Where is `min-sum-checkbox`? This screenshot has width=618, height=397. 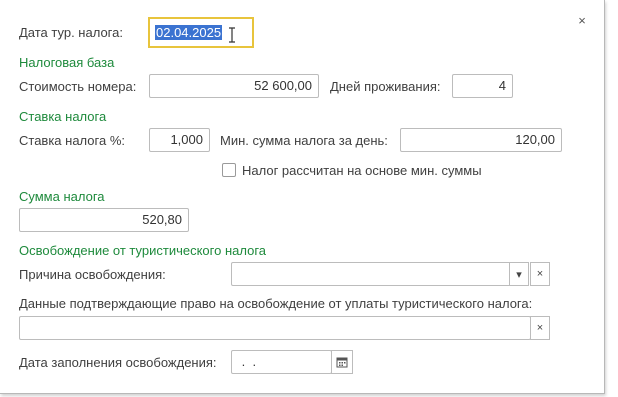
min-sum-checkbox is located at coordinates (229, 170).